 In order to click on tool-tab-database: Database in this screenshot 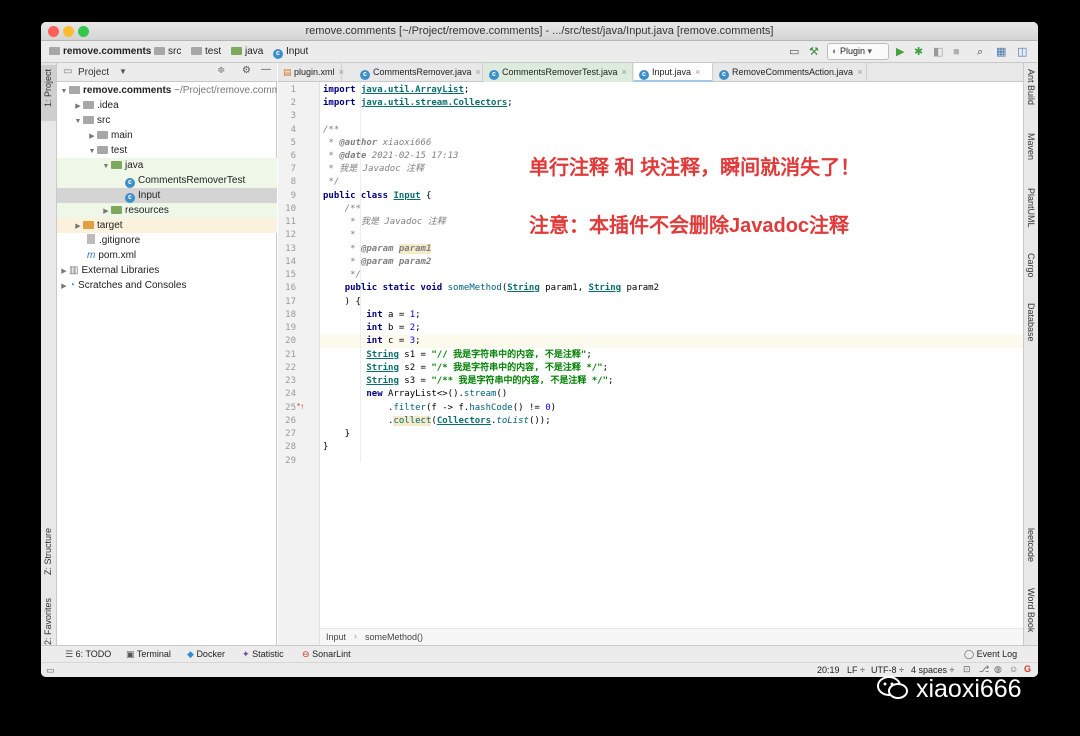, I will do `click(1031, 322)`.